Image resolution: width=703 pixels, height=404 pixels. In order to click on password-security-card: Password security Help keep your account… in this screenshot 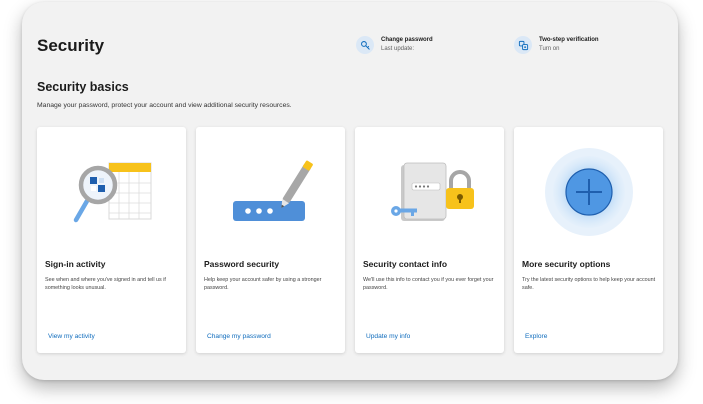, I will do `click(270, 240)`.